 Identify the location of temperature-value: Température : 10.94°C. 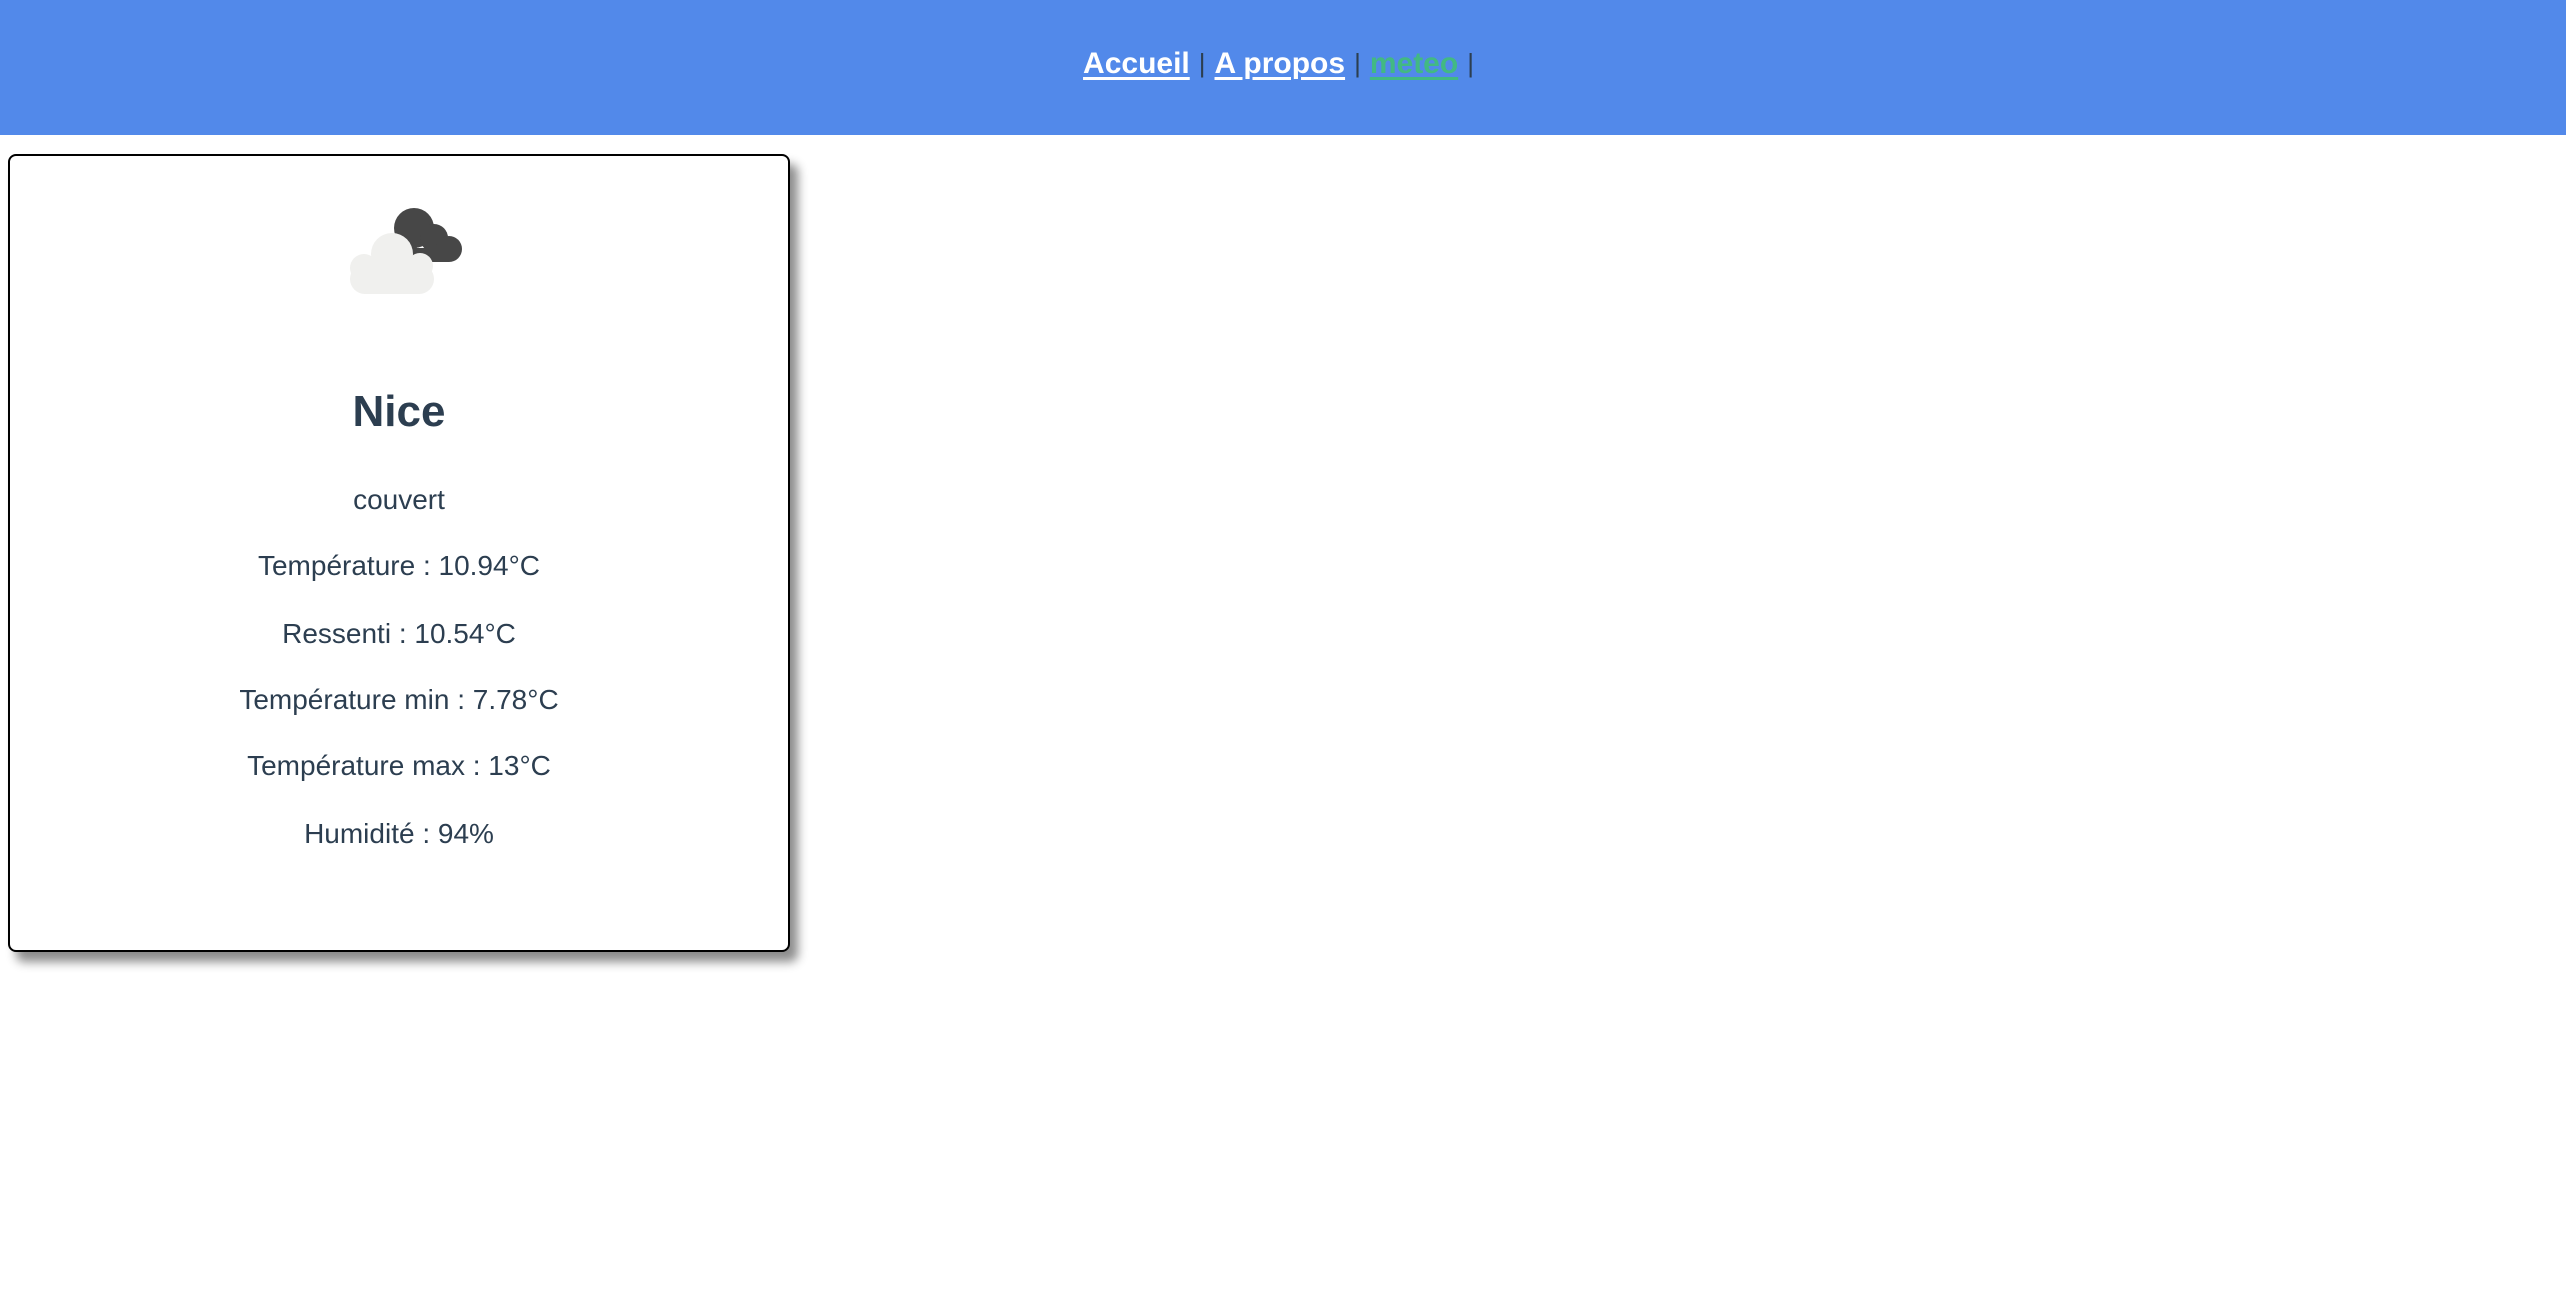
(398, 565).